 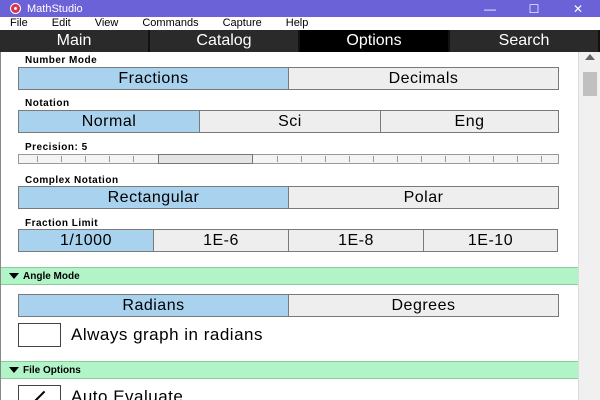 What do you see at coordinates (107, 23) in the screenshot?
I see `menu-view: View` at bounding box center [107, 23].